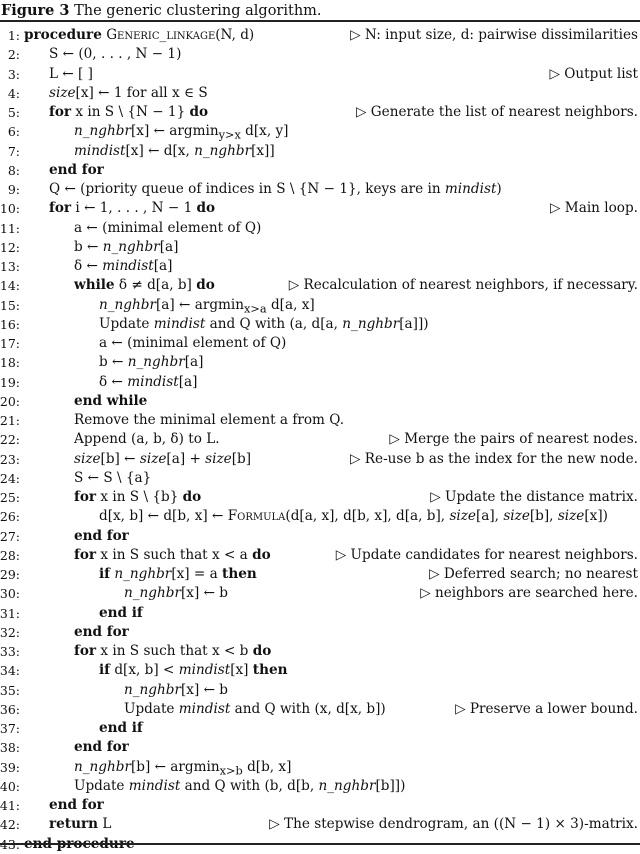 The width and height of the screenshot is (640, 854). I want to click on line-number: 12:, so click(10, 247).